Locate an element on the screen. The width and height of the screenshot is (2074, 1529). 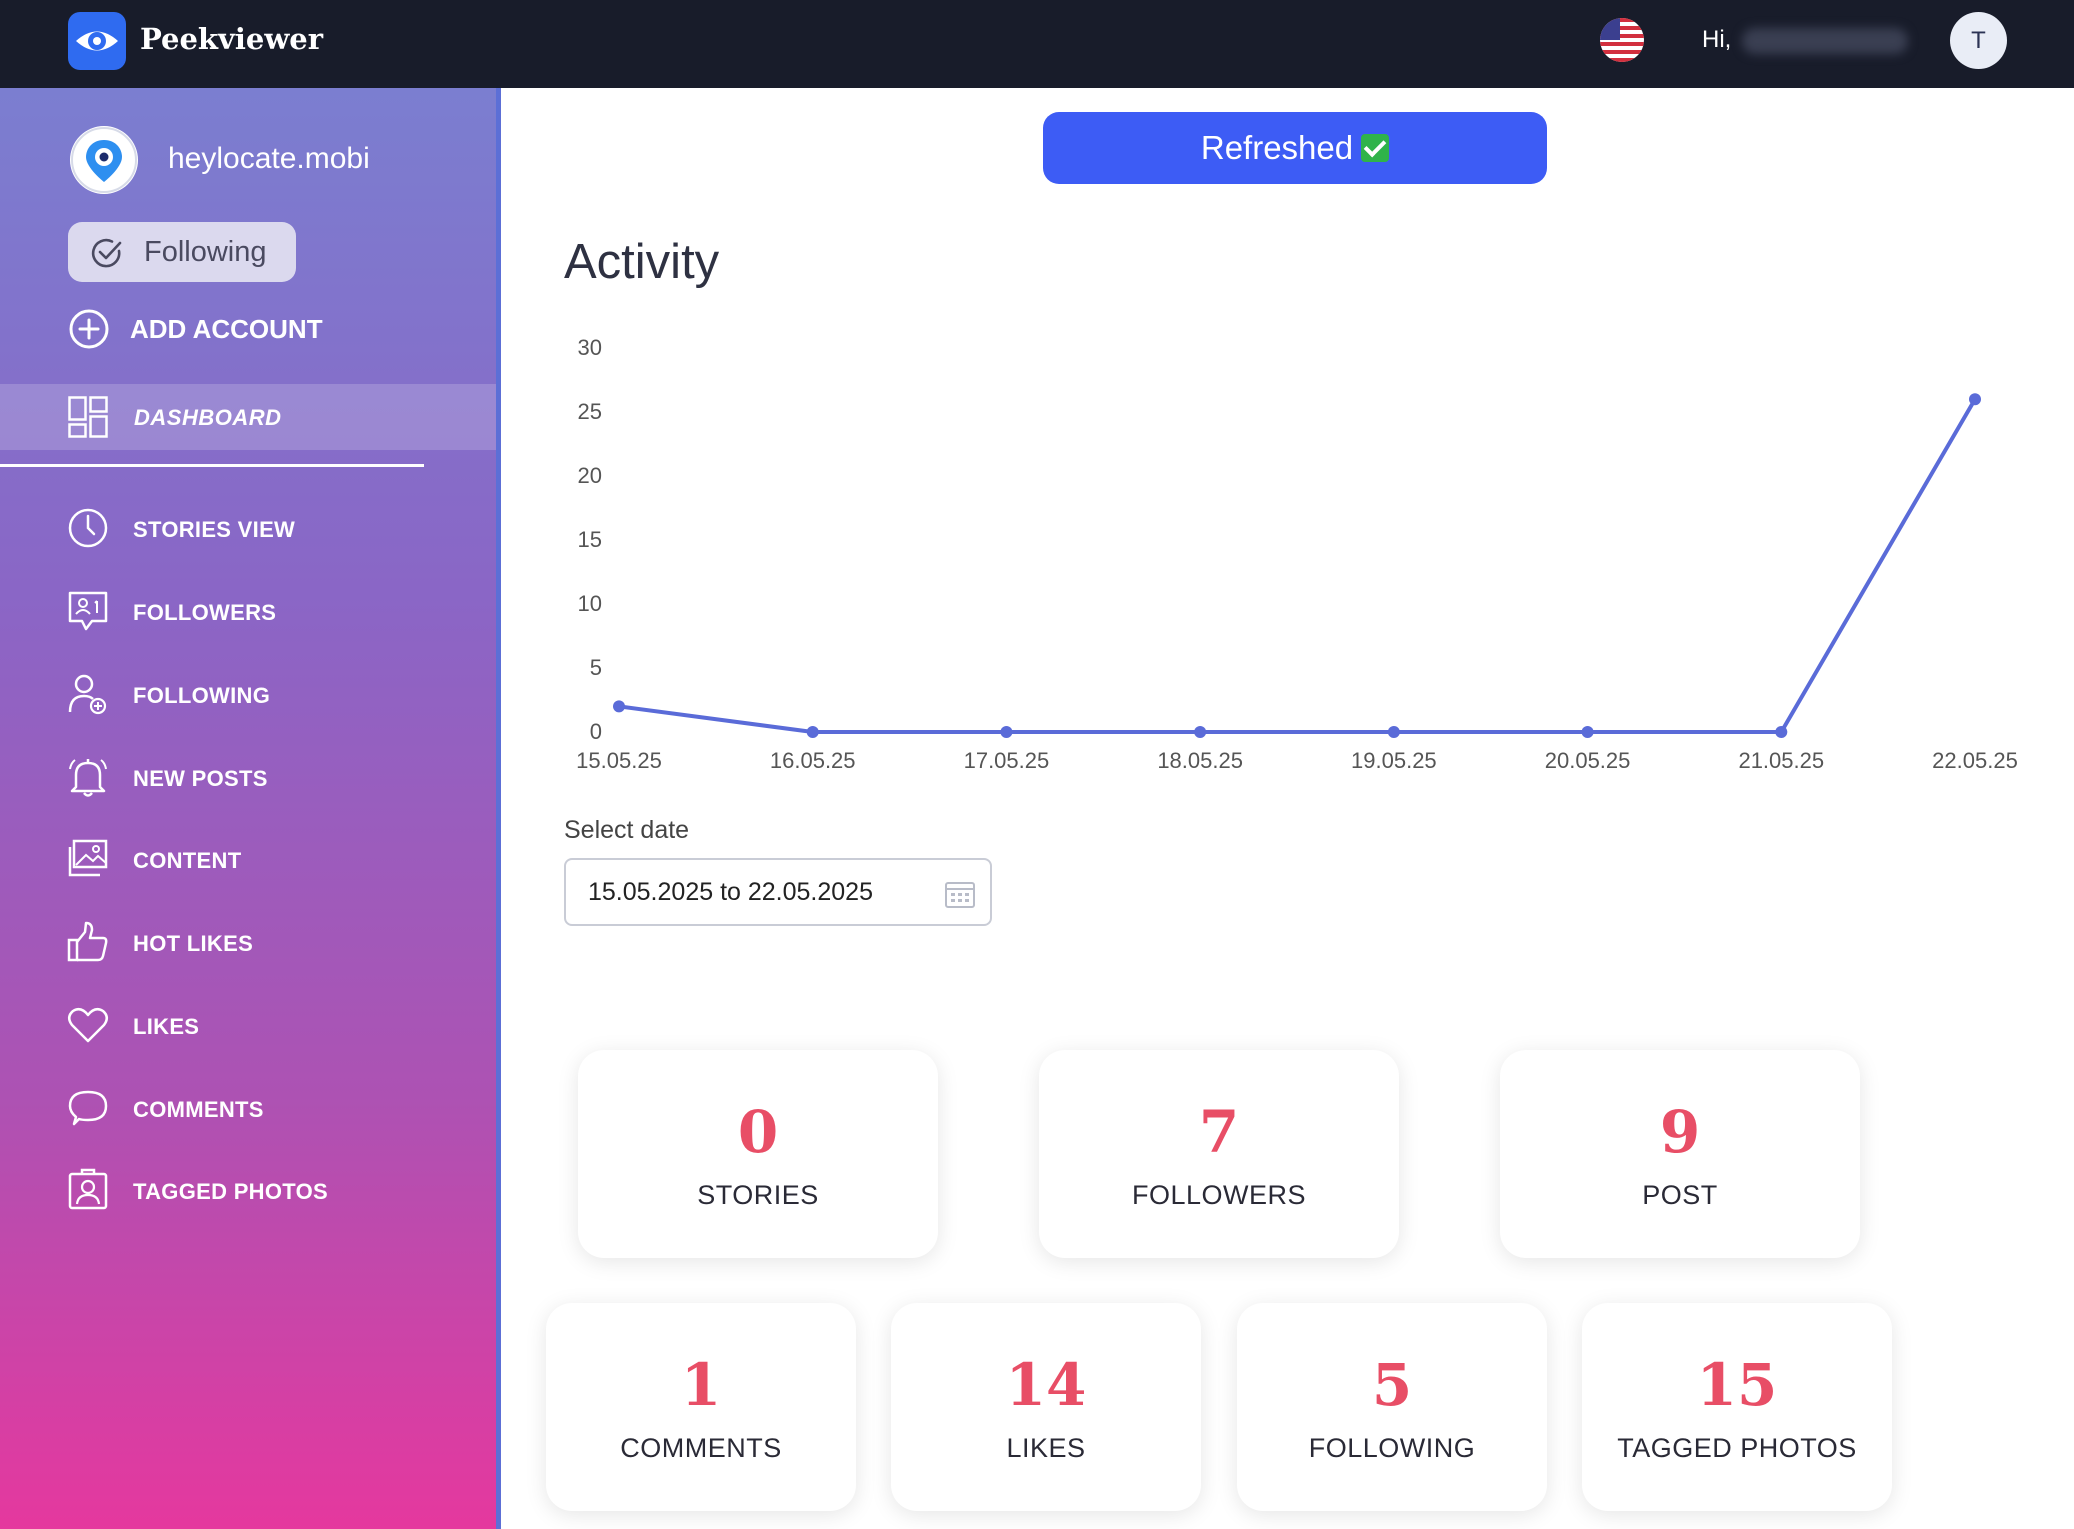
stat-value: 7 is located at coordinates (1219, 1132).